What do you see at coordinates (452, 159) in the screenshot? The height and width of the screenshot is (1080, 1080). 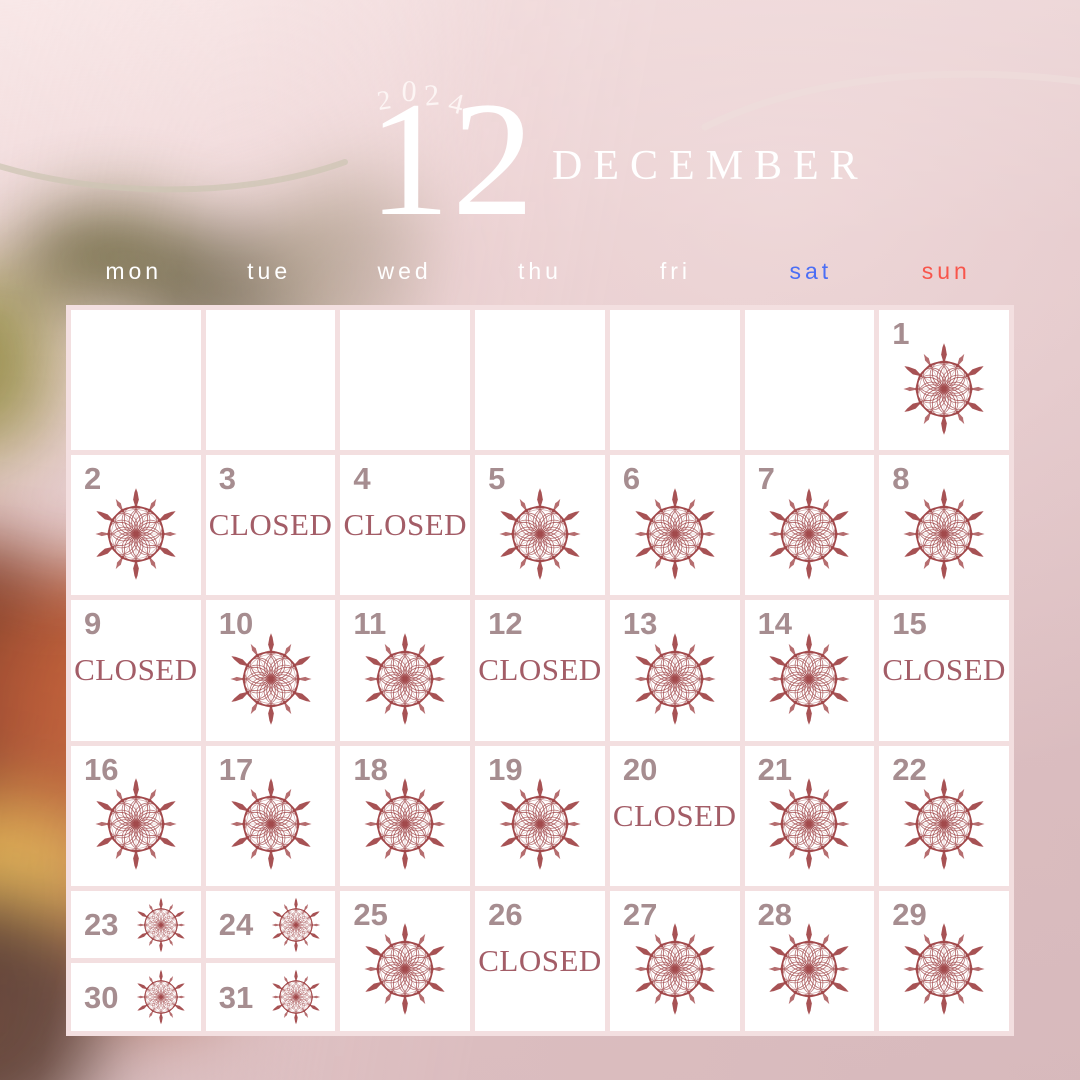 I see `month-number: 12` at bounding box center [452, 159].